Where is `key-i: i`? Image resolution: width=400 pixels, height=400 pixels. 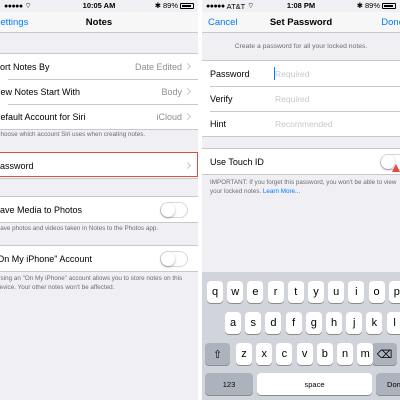
key-i: i is located at coordinates (356, 292).